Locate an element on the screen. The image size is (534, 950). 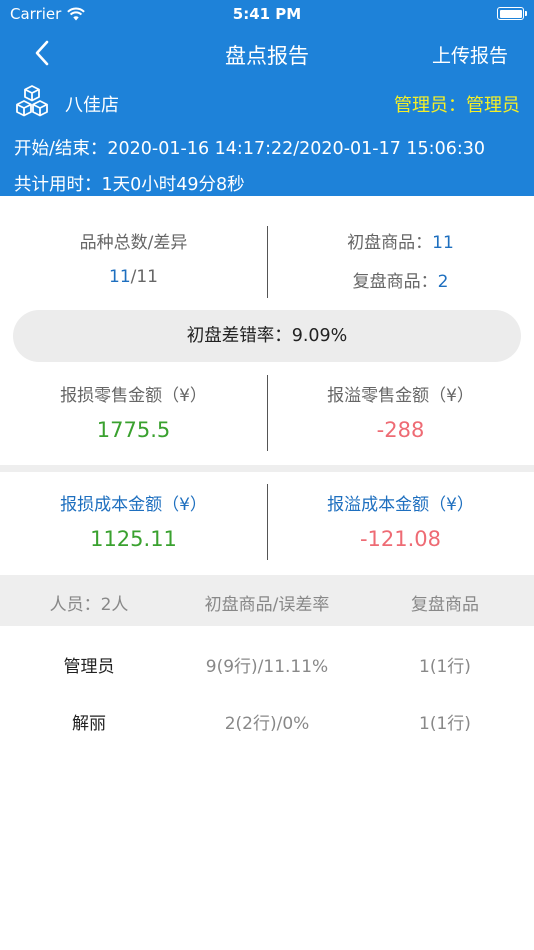
second-count: 复盘商品：2 is located at coordinates (400, 279).